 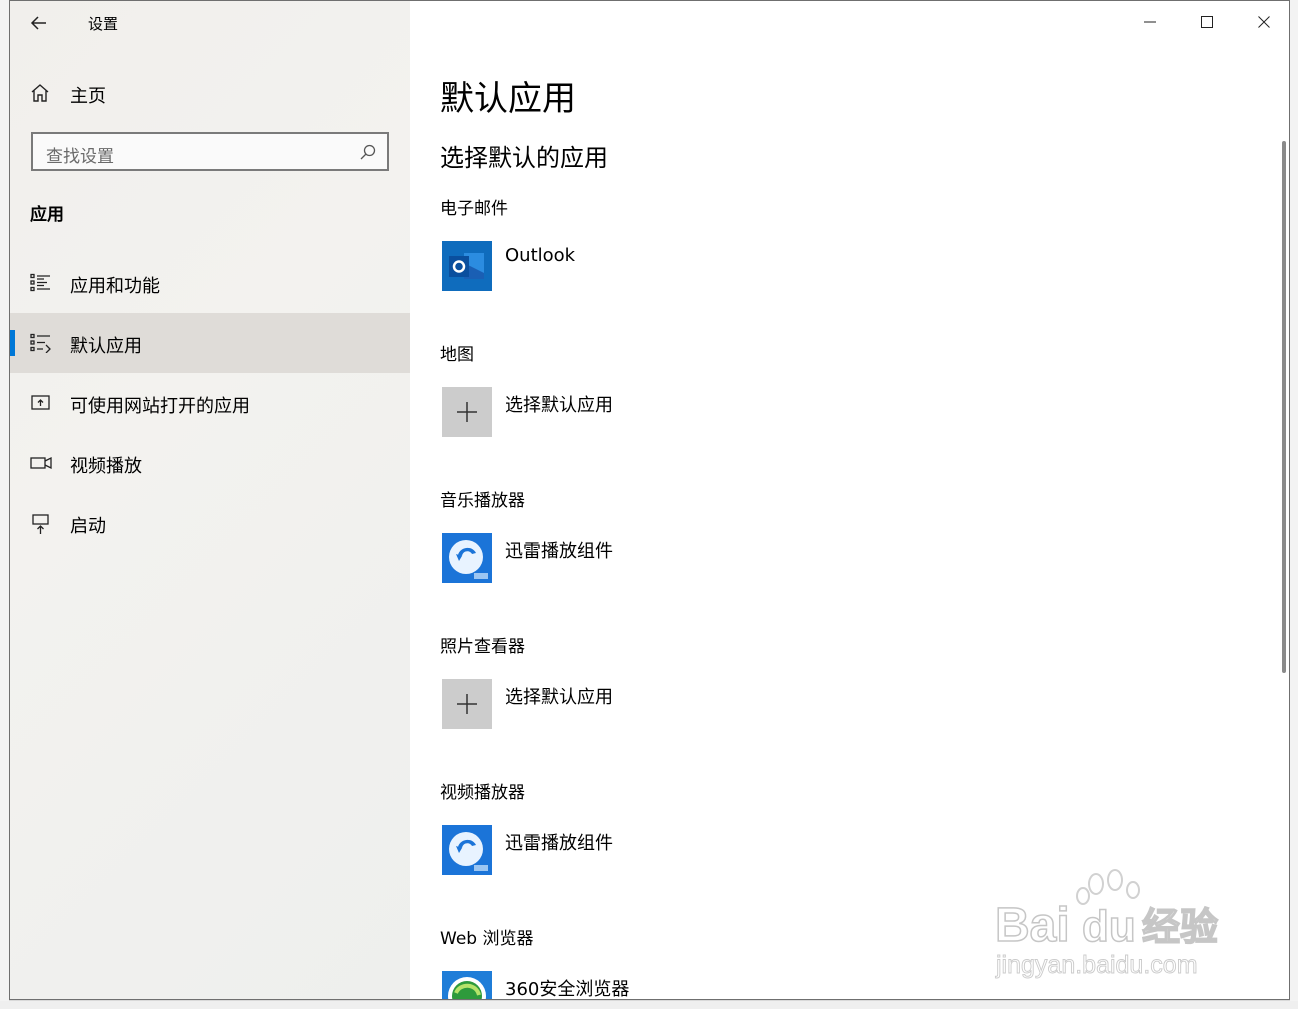 I want to click on back-button, so click(x=40, y=23).